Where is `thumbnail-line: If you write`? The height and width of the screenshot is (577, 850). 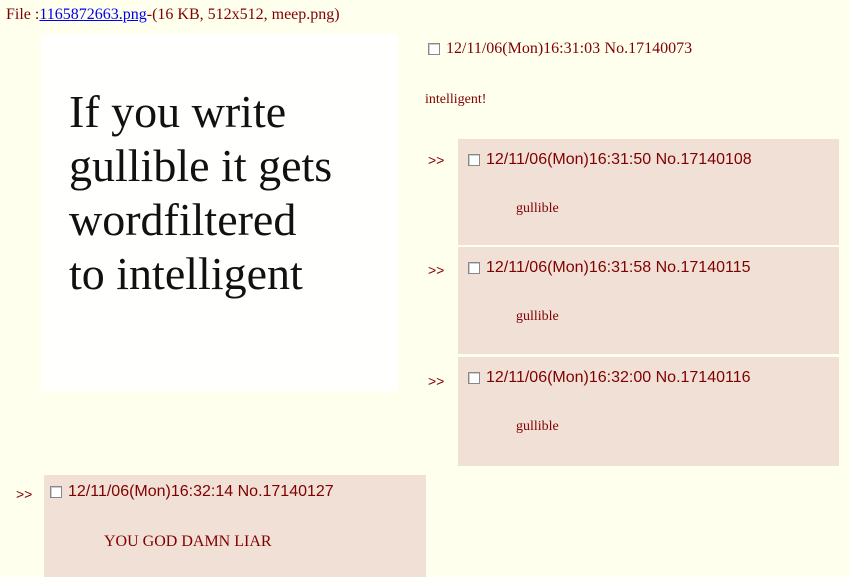 thumbnail-line: If you write is located at coordinates (178, 111).